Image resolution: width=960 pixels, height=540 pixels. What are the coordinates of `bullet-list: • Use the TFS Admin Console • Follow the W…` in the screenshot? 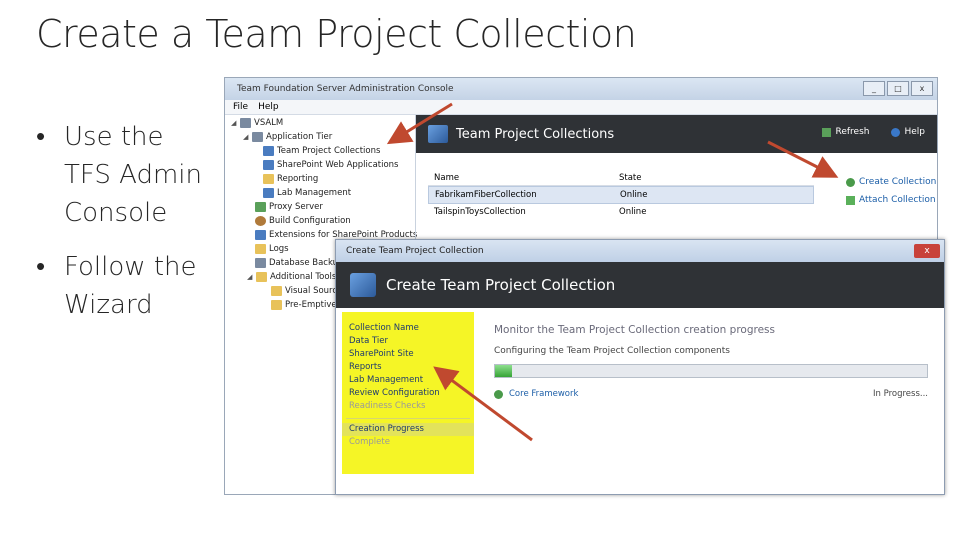 It's located at (126, 229).